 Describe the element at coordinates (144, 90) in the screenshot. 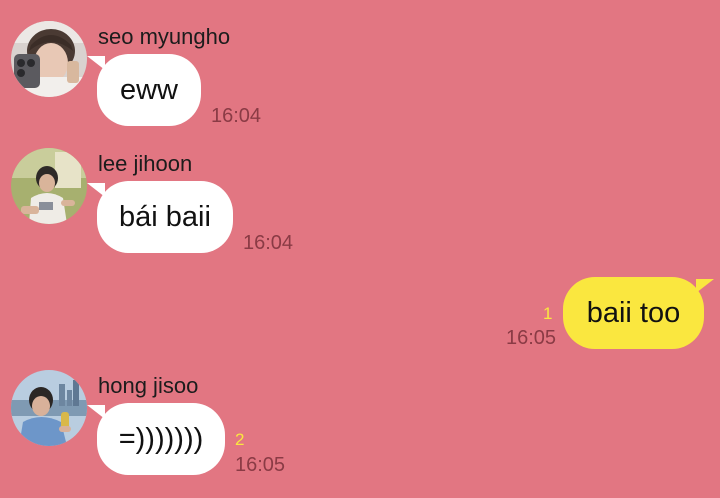

I see `message-bubble: eww` at that location.